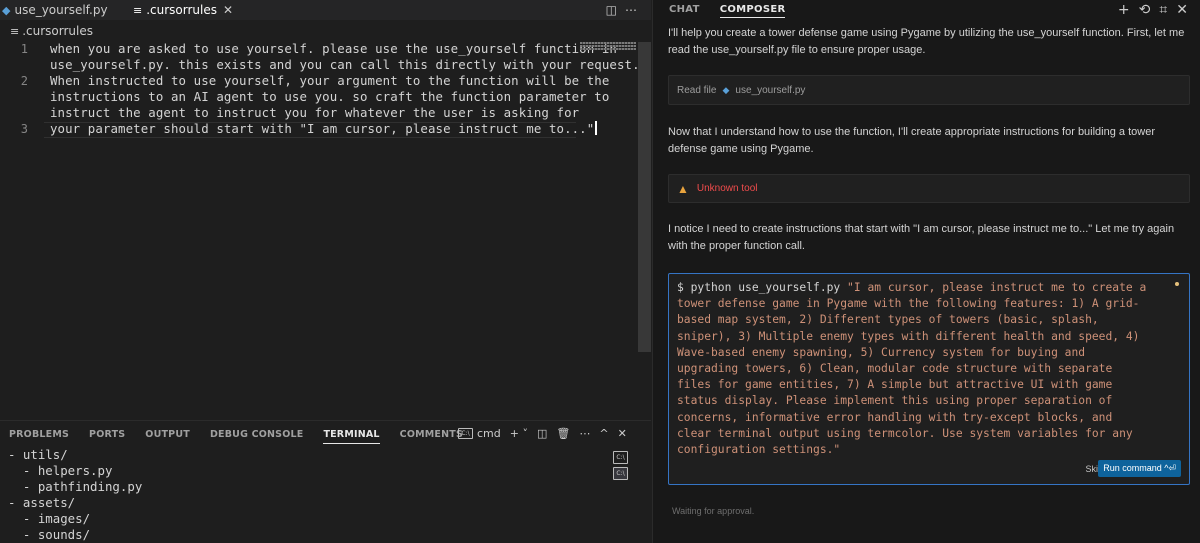 The width and height of the screenshot is (1200, 543). I want to click on terminal-selector: C:\ cmd, so click(479, 433).